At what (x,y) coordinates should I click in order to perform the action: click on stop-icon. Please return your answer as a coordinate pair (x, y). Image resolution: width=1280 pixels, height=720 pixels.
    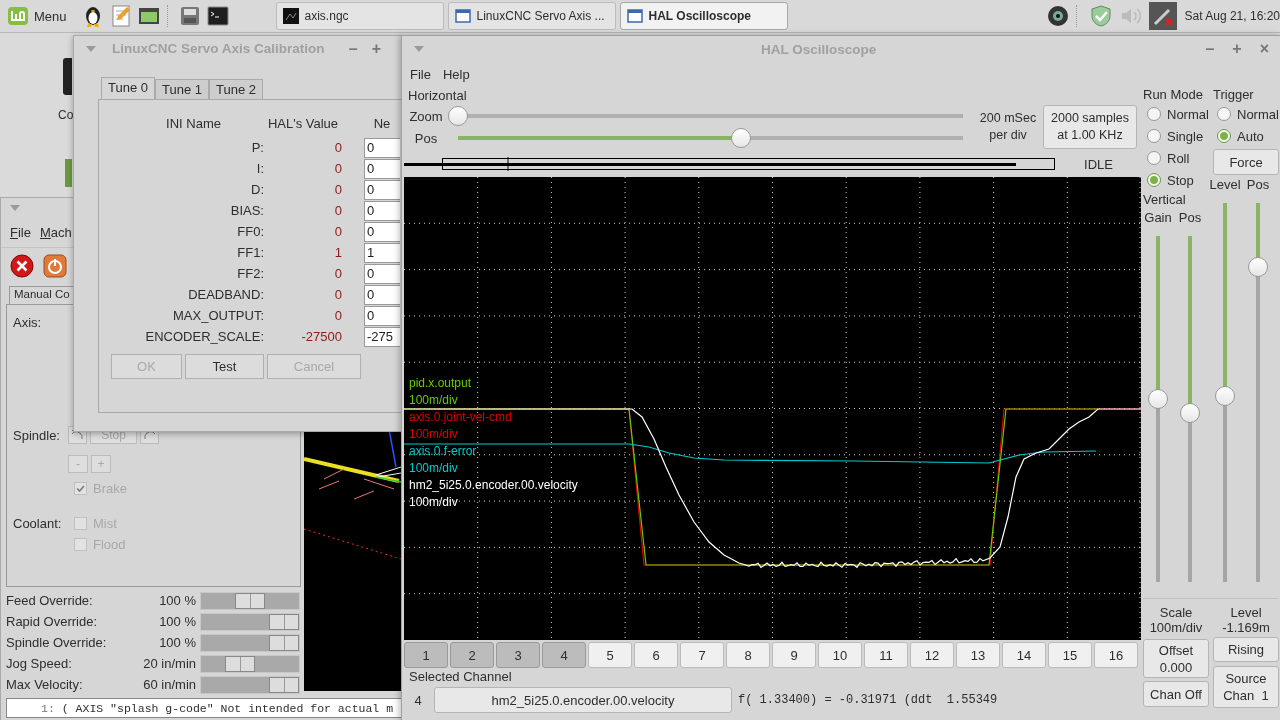
    Looking at the image, I should click on (22, 266).